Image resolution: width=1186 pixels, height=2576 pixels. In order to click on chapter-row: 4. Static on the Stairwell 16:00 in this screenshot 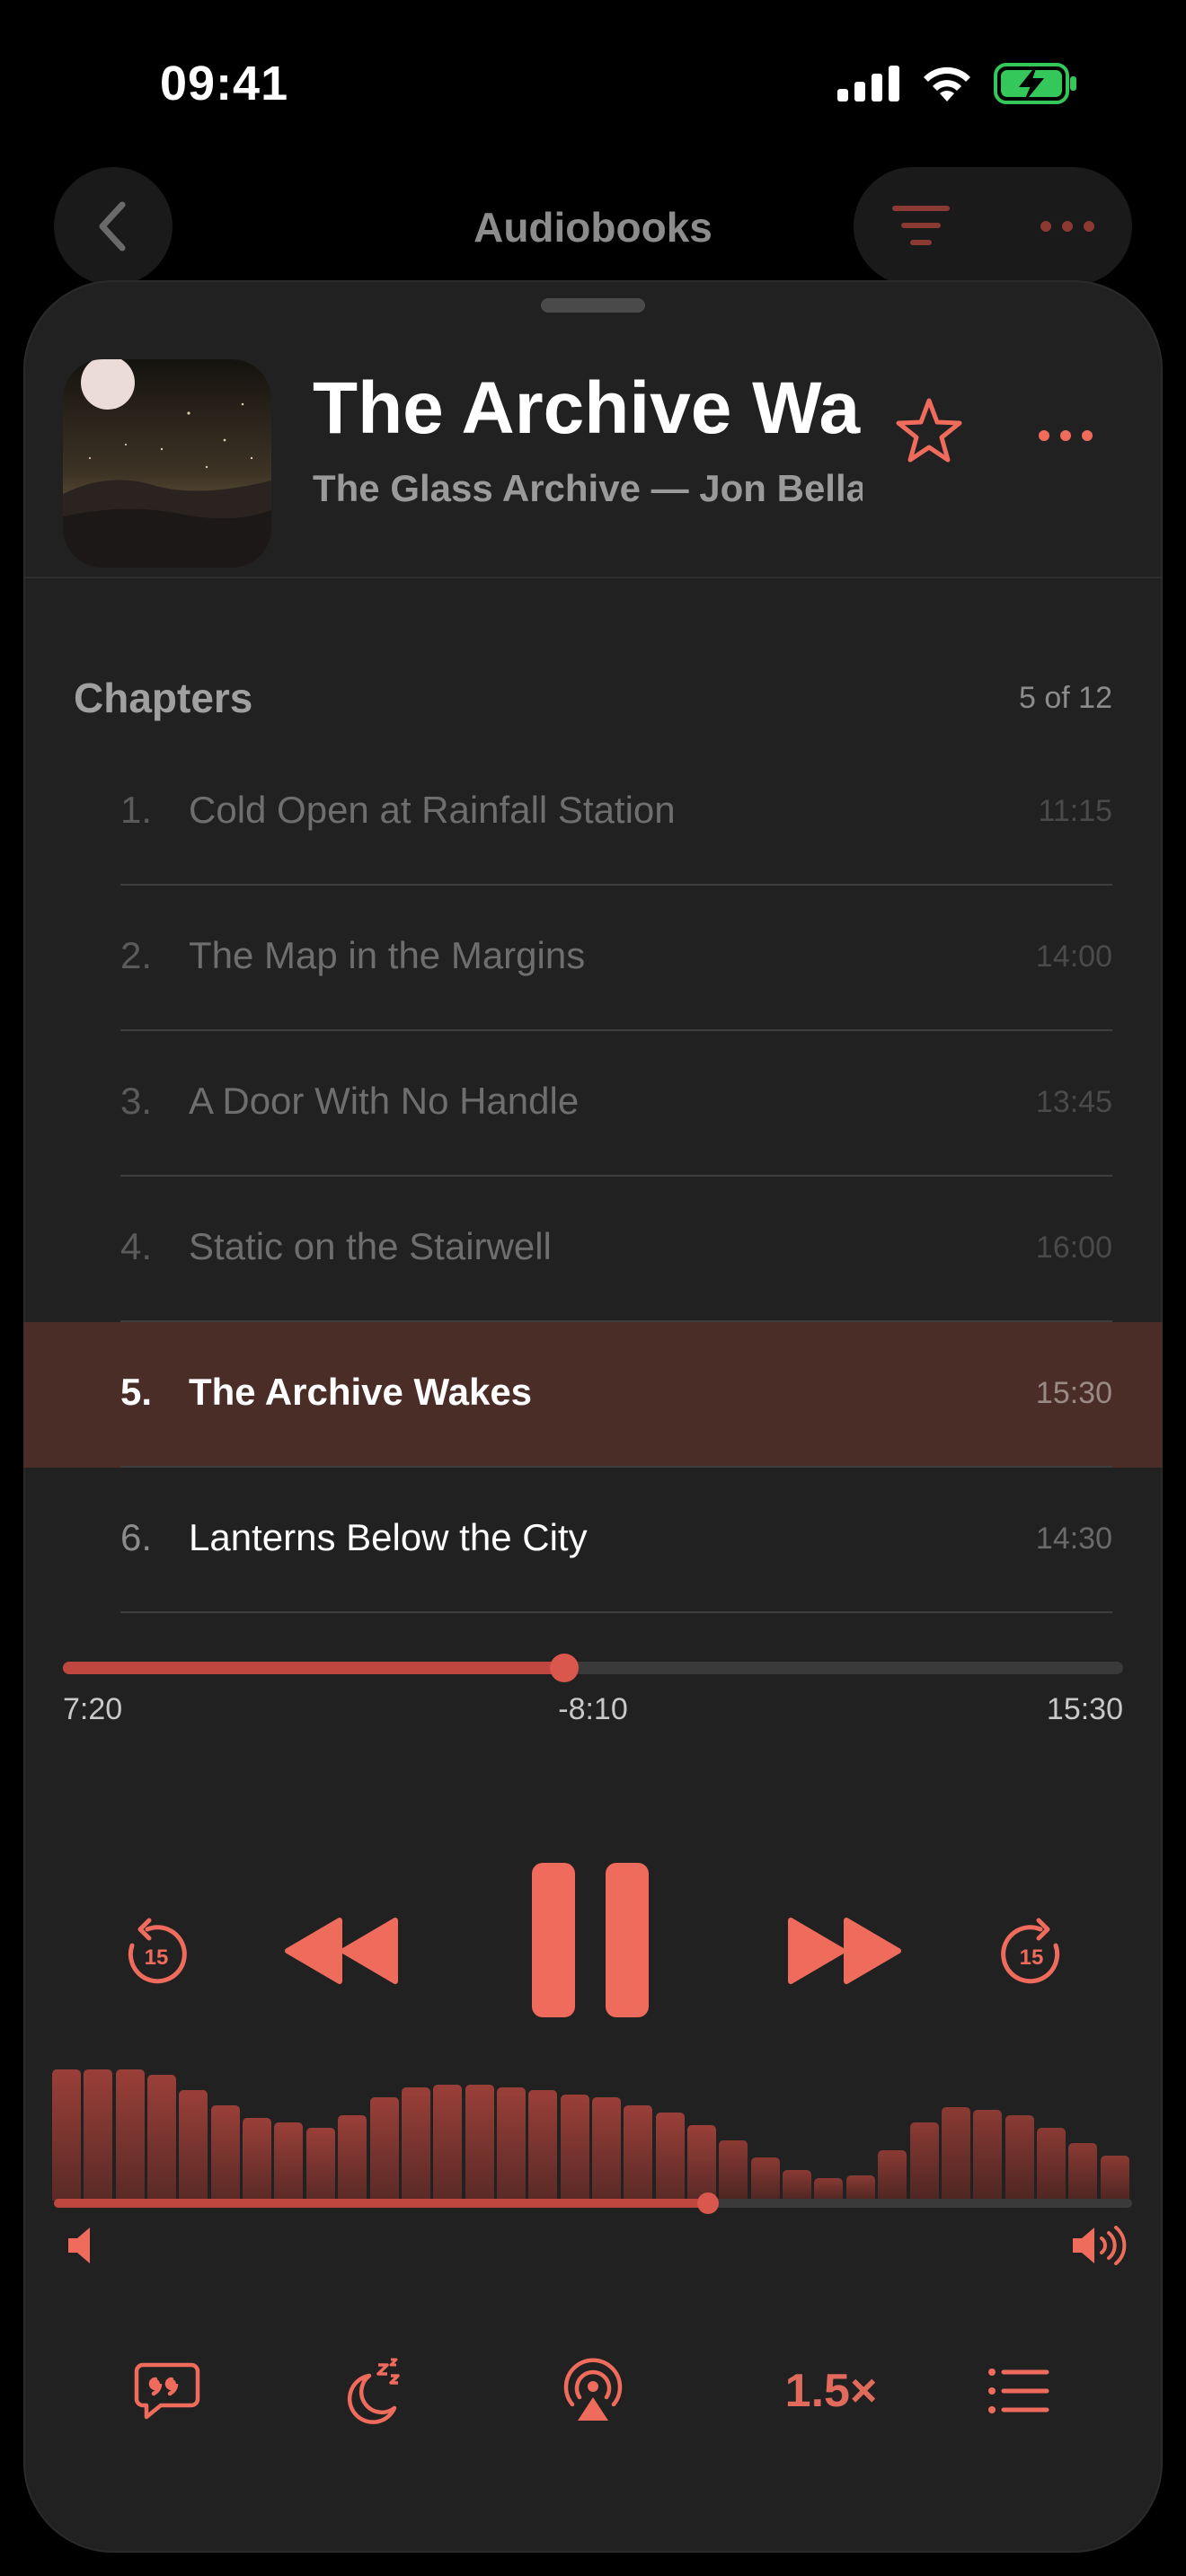, I will do `click(593, 1249)`.